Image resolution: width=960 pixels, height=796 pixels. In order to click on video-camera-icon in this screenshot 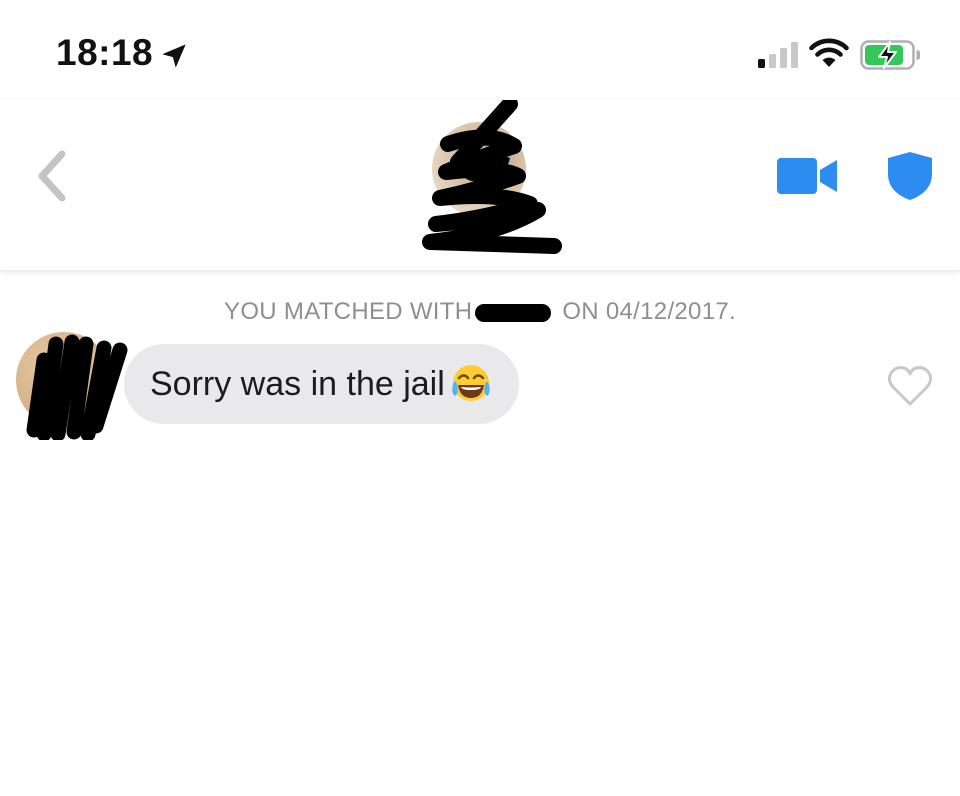, I will do `click(807, 176)`.